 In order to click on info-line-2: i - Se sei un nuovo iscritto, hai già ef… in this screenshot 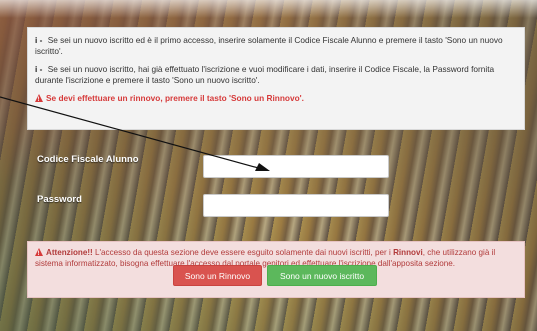, I will do `click(276, 75)`.